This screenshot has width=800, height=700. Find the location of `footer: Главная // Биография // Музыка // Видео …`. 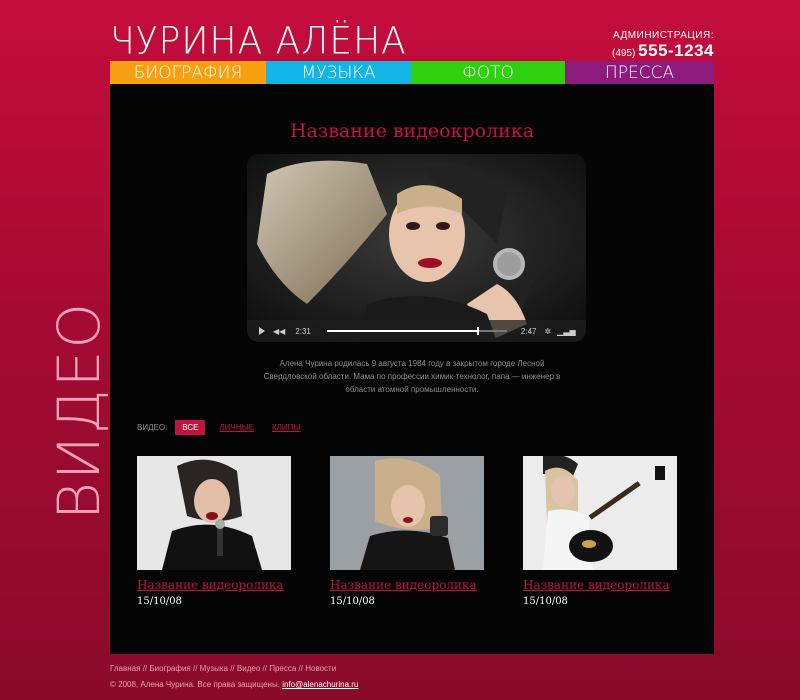

footer: Главная // Биография // Музыка // Видео … is located at coordinates (234, 677).